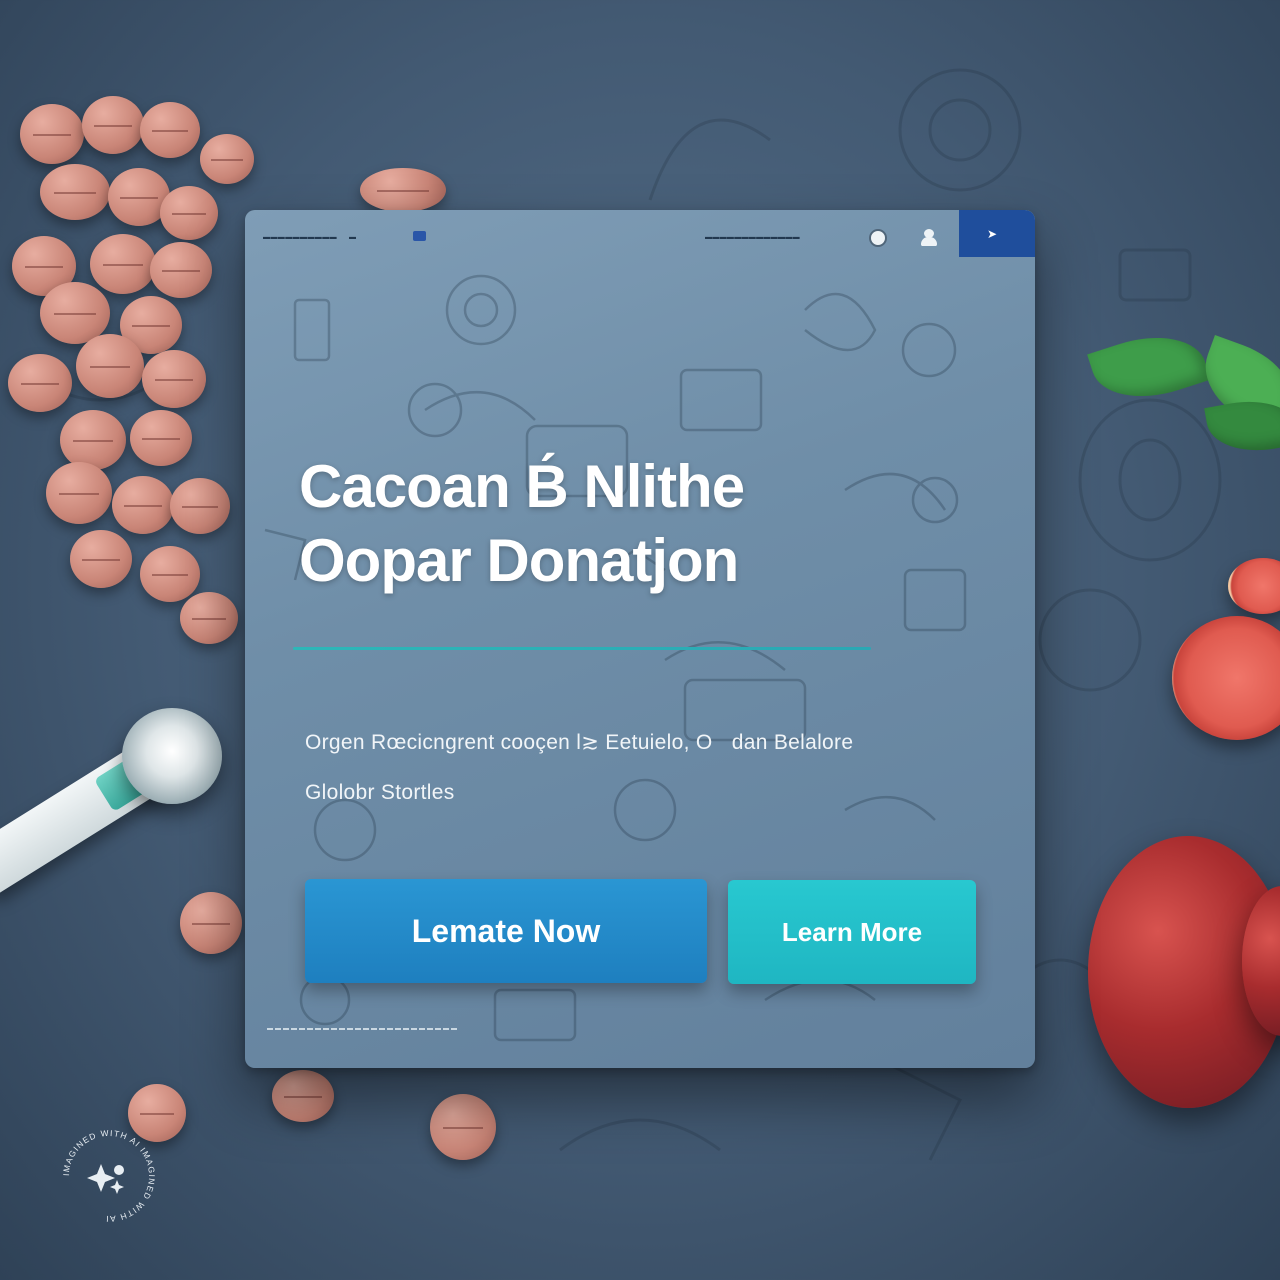  What do you see at coordinates (522, 486) in the screenshot?
I see `headline-line-1: Cacoan B́ Nlithe` at bounding box center [522, 486].